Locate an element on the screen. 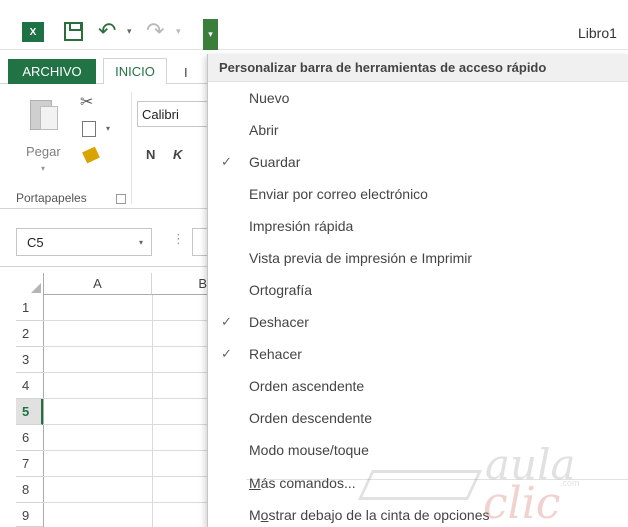  row-header-3: 3 is located at coordinates (29, 360).